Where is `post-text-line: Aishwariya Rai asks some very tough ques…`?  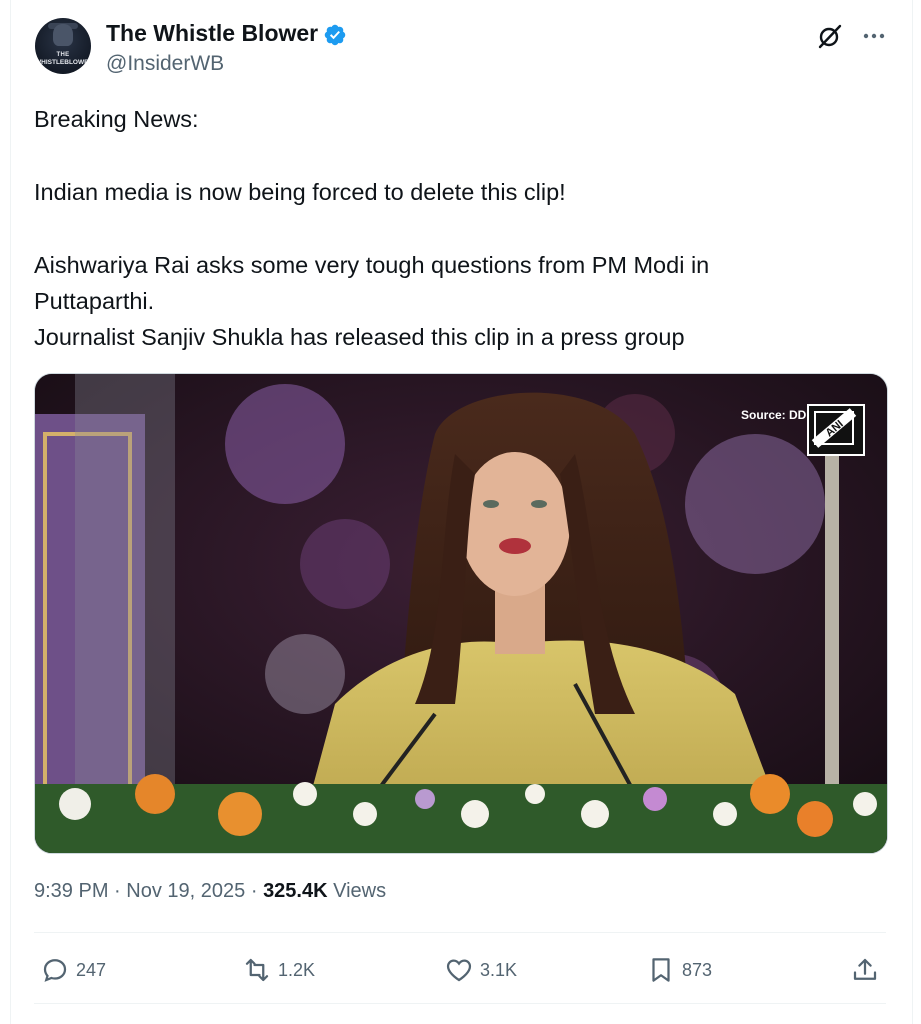
post-text-line: Aishwariya Rai asks some very tough ques… is located at coordinates (372, 265).